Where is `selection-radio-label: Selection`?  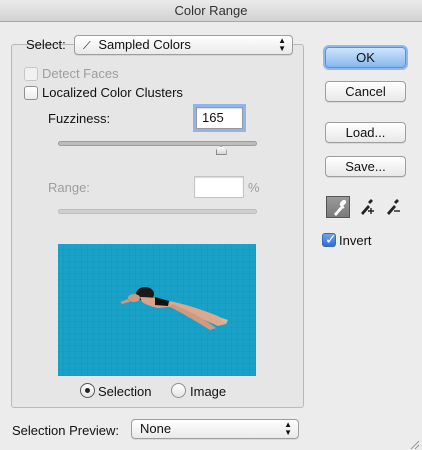
selection-radio-label: Selection is located at coordinates (125, 391).